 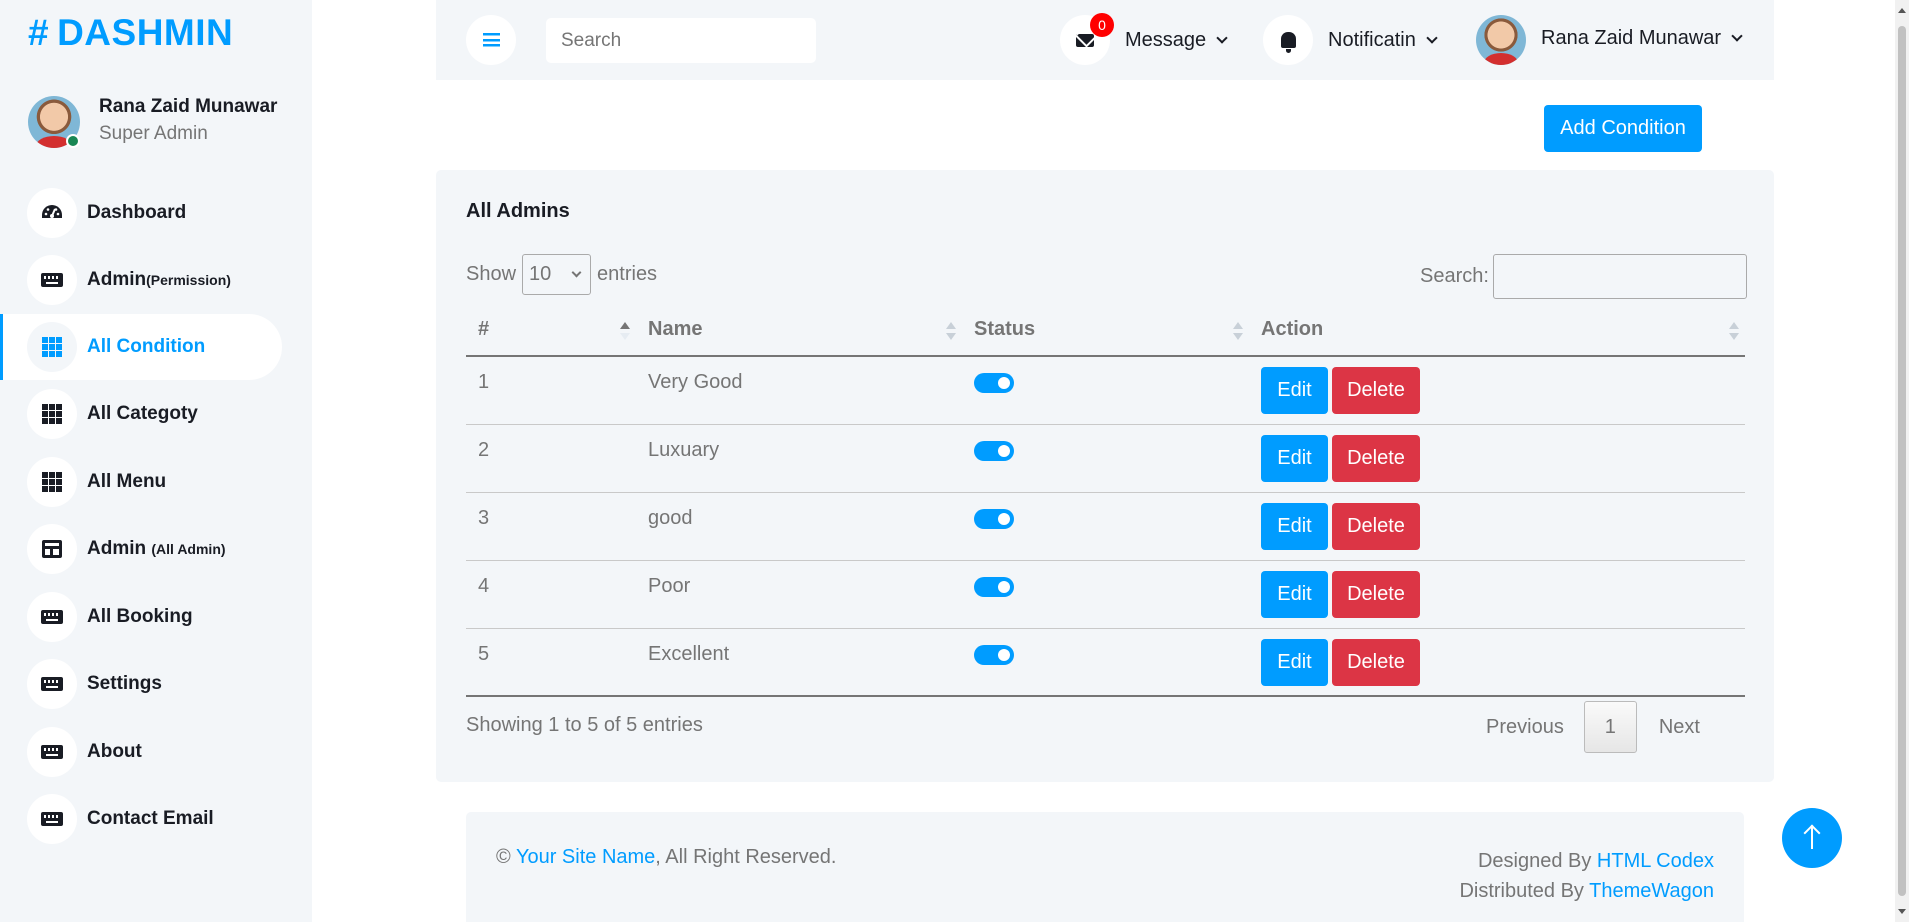 What do you see at coordinates (540, 274) in the screenshot?
I see `page-size-value: 10` at bounding box center [540, 274].